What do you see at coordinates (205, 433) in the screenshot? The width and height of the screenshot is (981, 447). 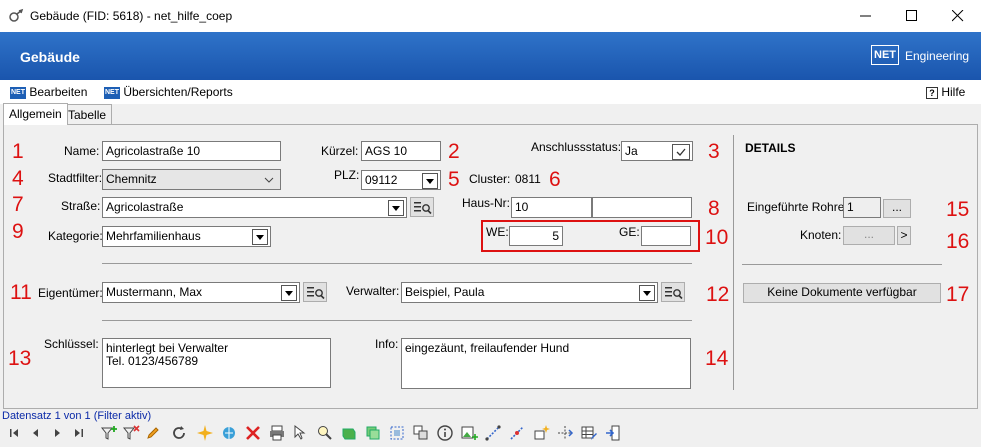 I see `new-record-icon` at bounding box center [205, 433].